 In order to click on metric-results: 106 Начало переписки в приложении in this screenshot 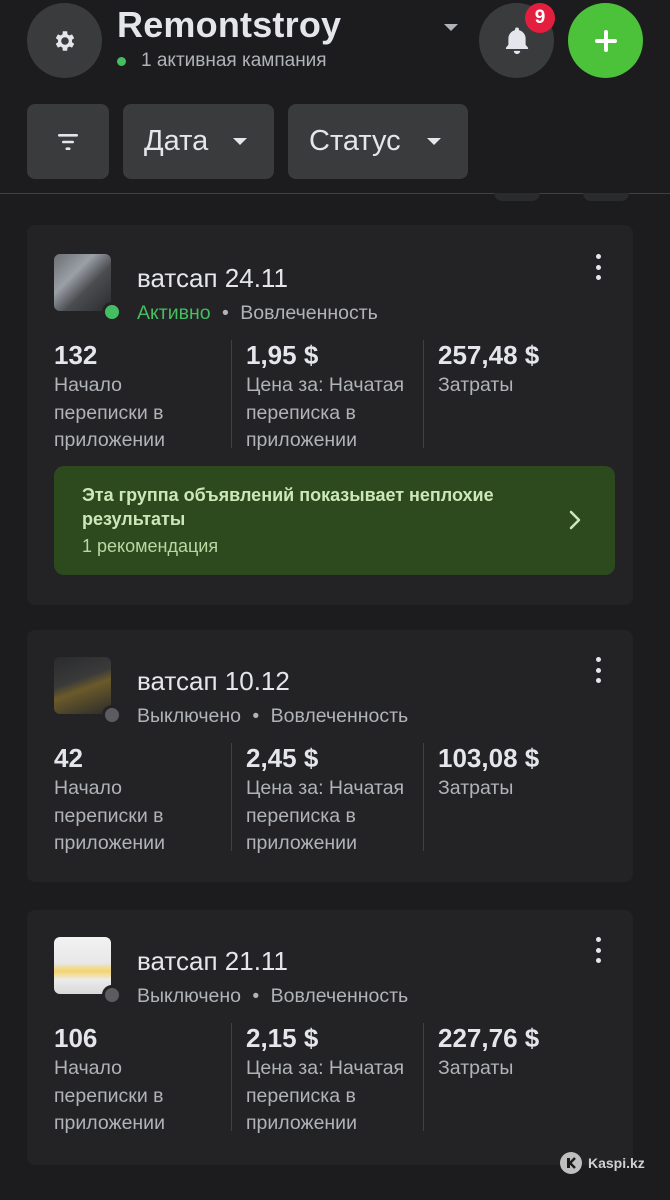, I will do `click(144, 1080)`.